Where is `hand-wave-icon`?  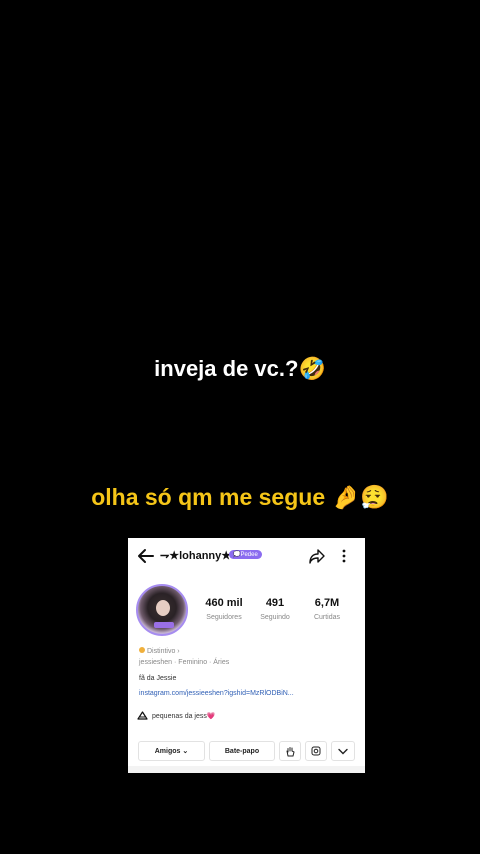
hand-wave-icon is located at coordinates (290, 751).